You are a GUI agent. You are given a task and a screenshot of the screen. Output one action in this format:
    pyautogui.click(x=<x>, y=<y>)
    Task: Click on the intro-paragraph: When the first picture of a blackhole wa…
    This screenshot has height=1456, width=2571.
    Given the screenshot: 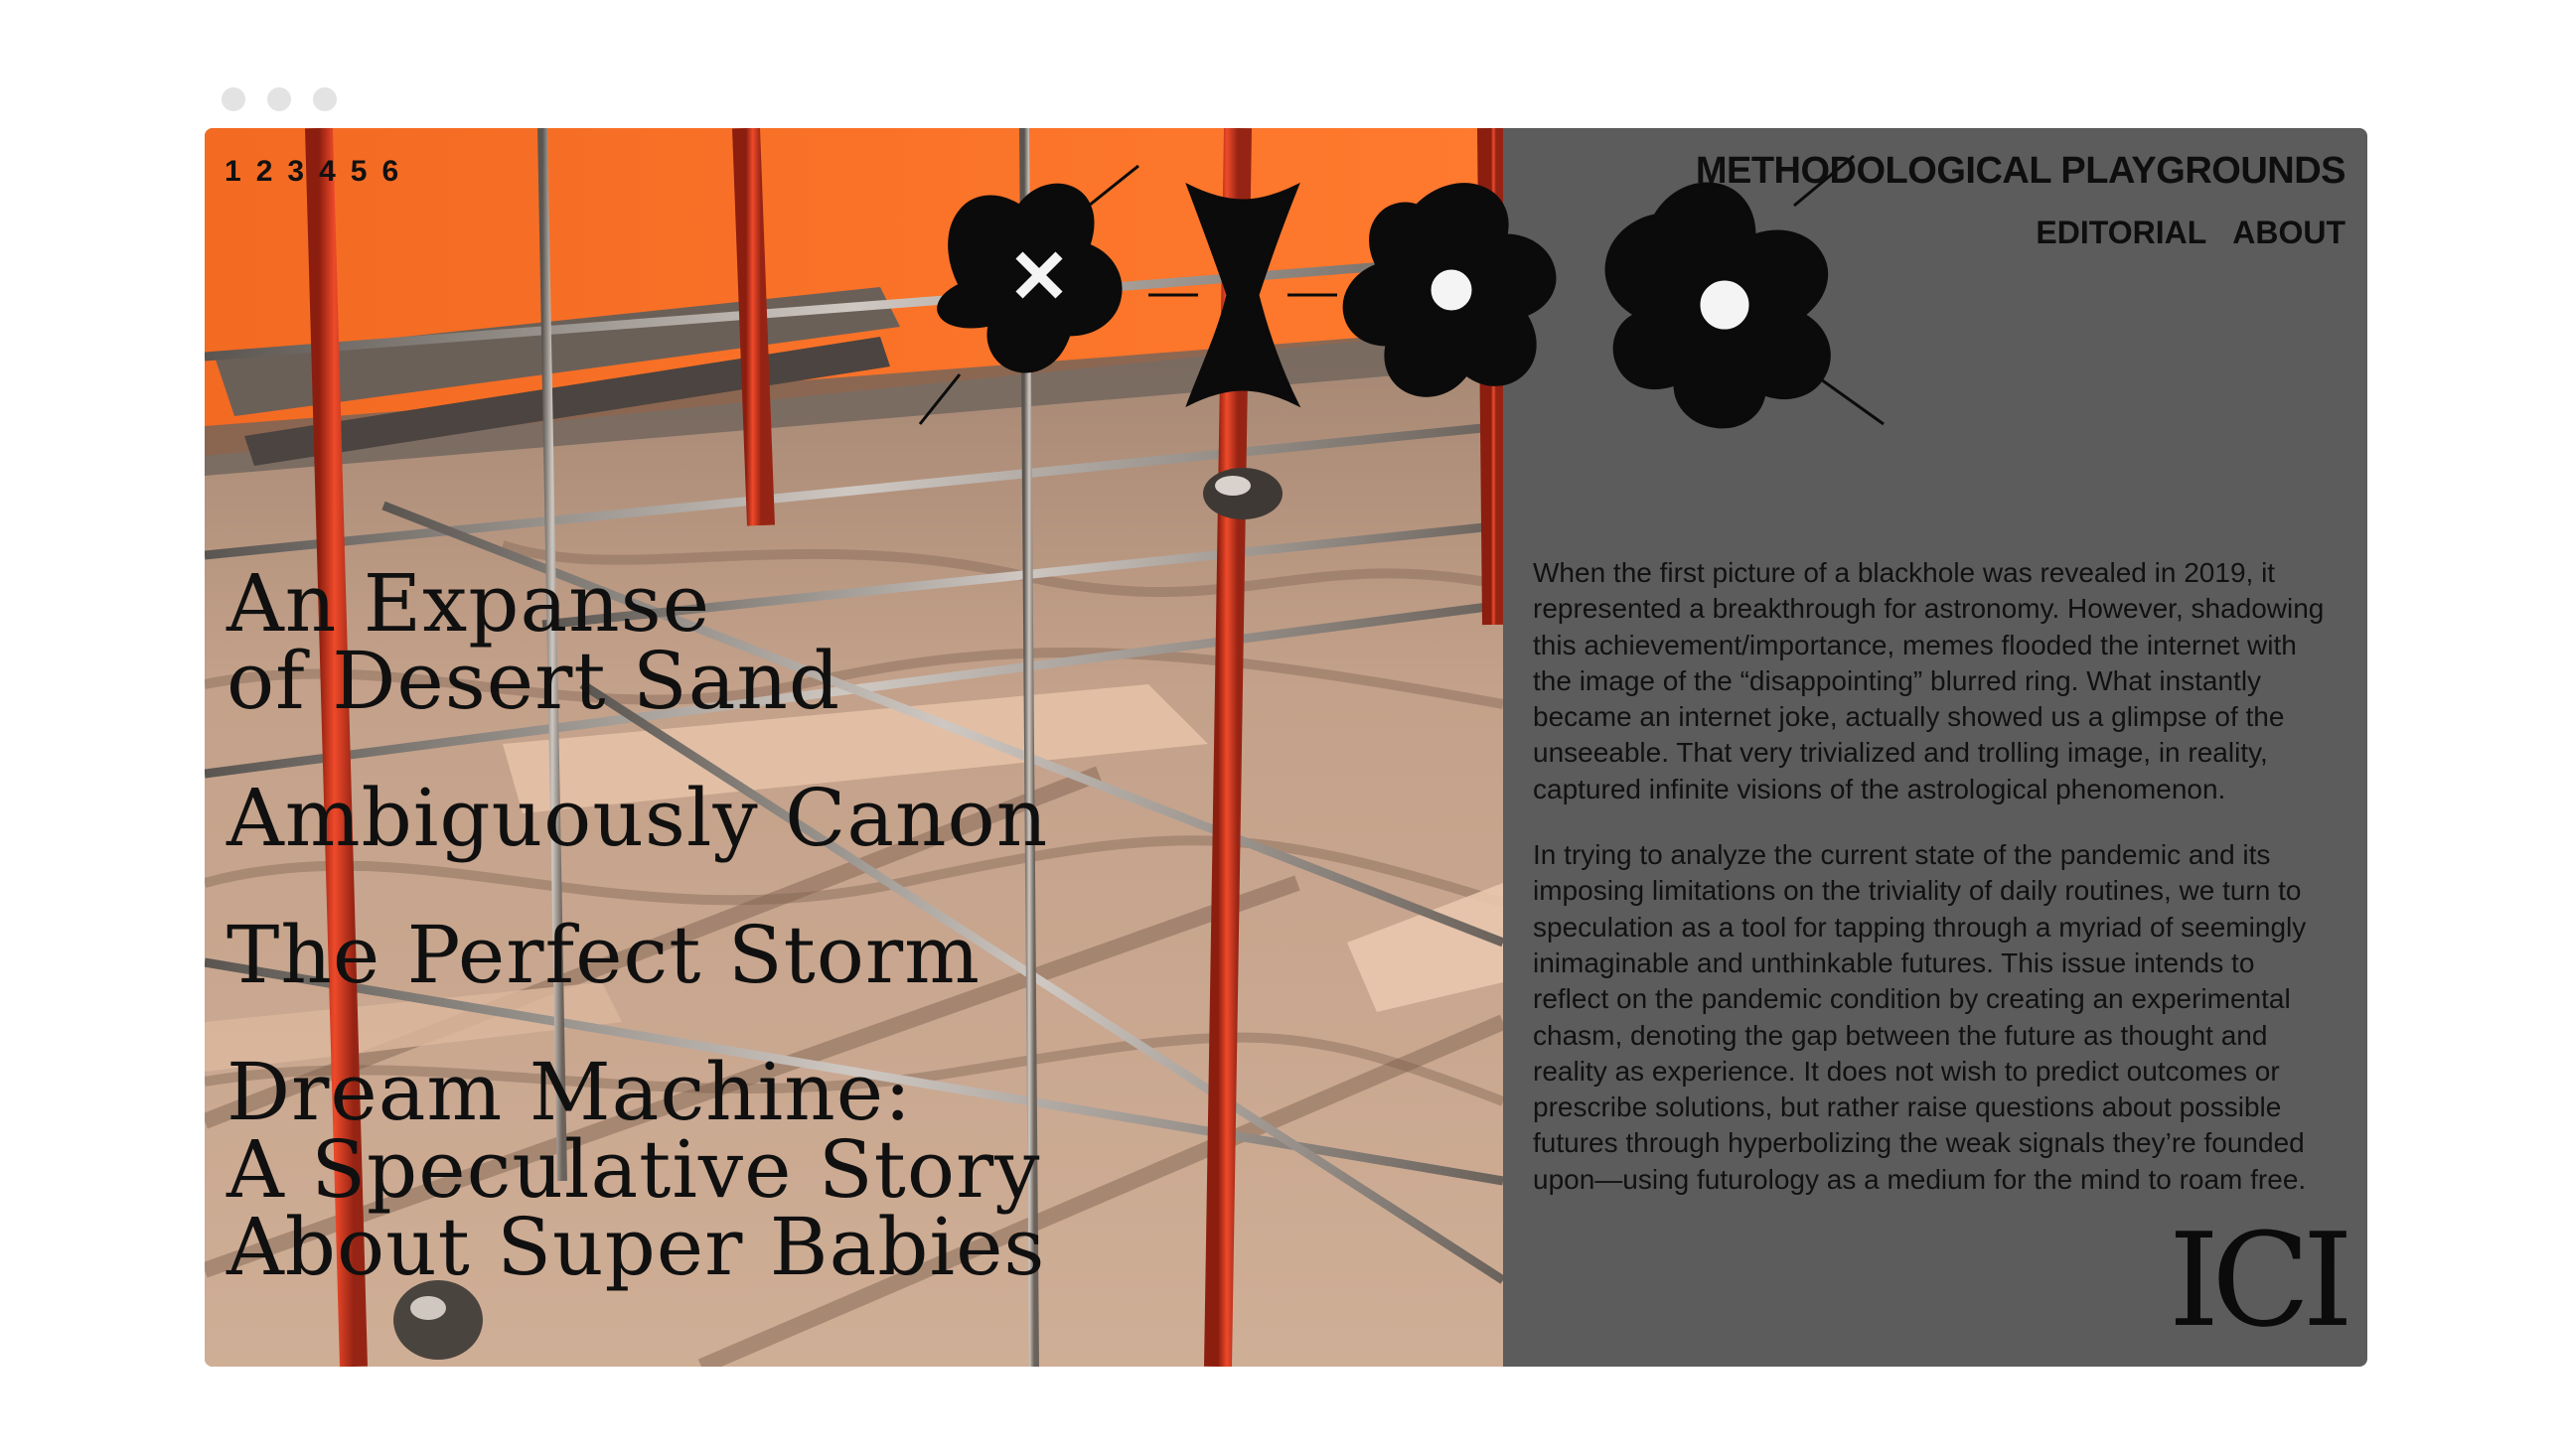 What is the action you would take?
    pyautogui.click(x=1929, y=680)
    